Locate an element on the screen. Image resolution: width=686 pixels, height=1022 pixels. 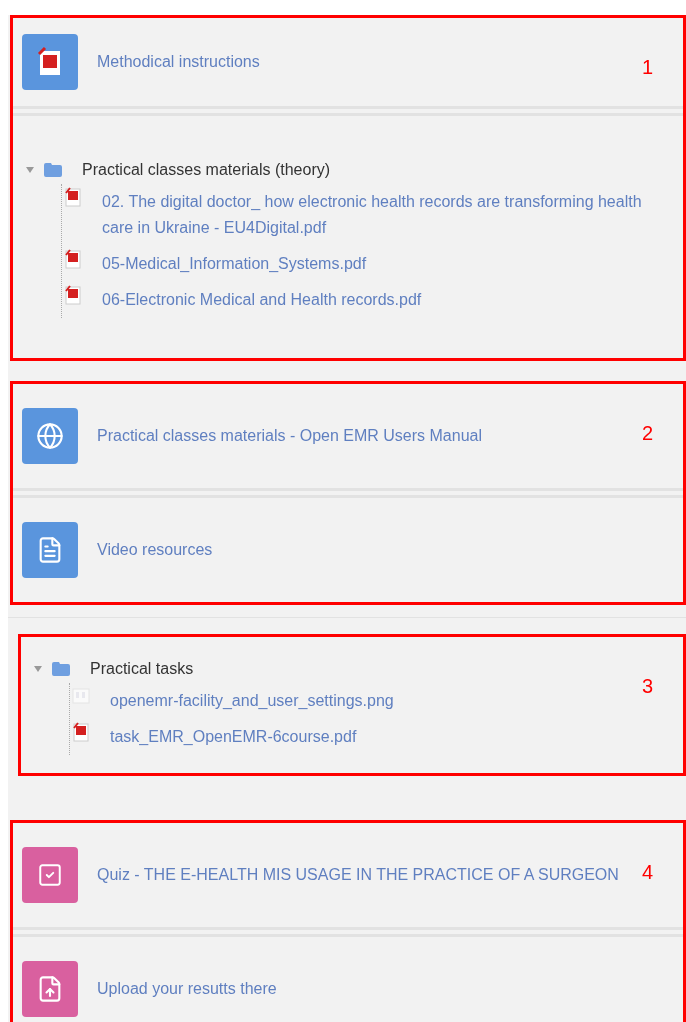
file-upload-icon is located at coordinates (50, 989).